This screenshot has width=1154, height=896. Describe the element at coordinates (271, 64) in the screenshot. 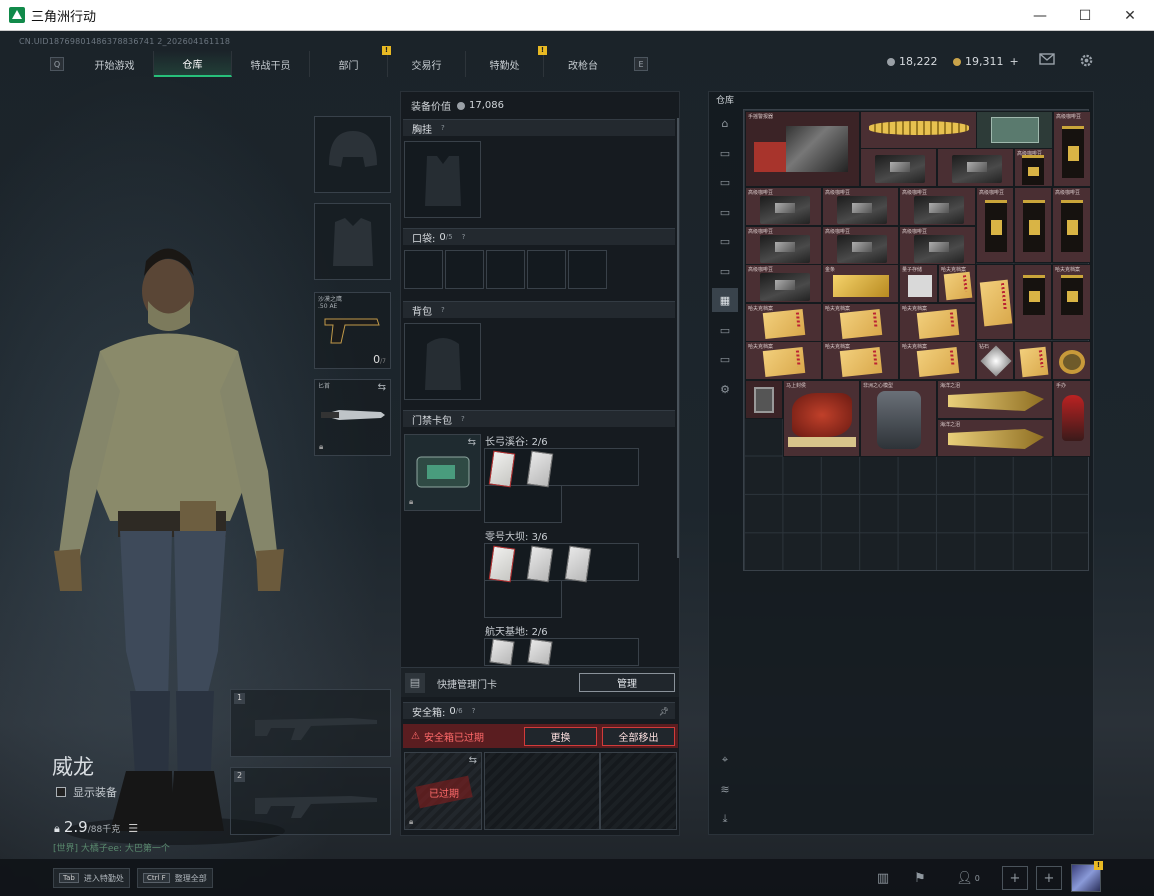

I see `tab-operators: 特战干员` at that location.